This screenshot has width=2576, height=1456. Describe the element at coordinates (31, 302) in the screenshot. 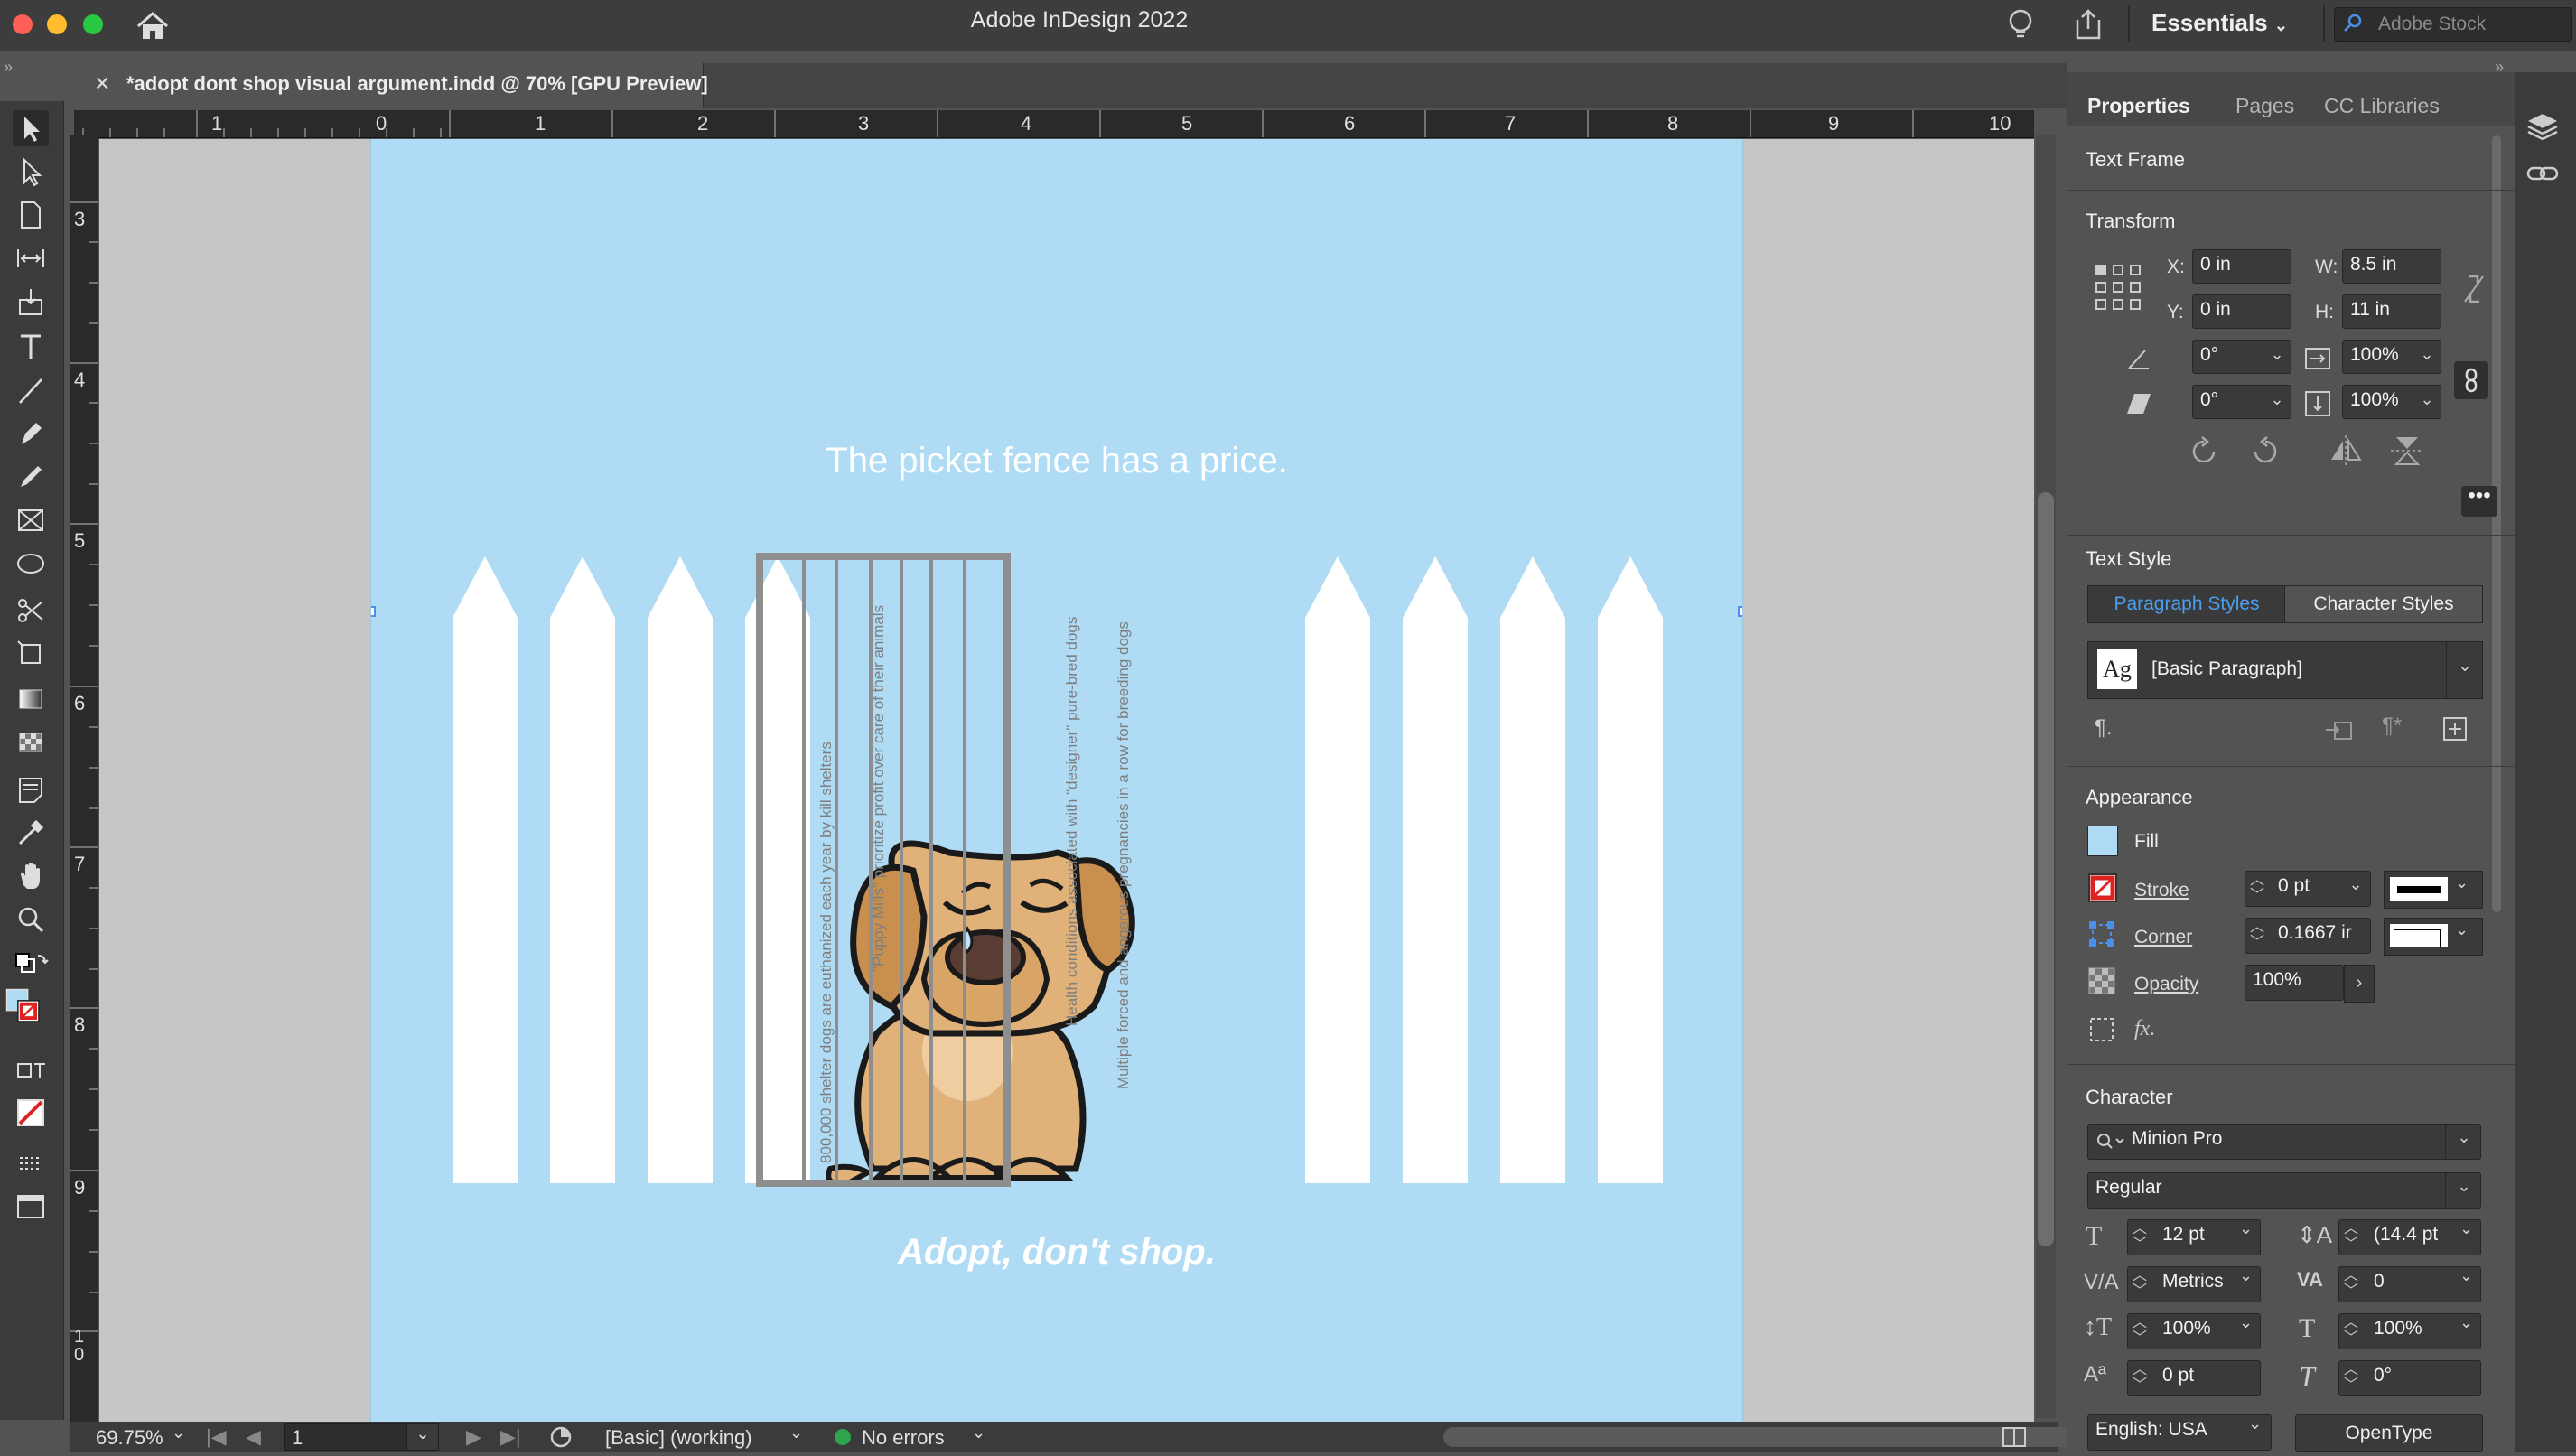

I see `content-collector-icon` at that location.